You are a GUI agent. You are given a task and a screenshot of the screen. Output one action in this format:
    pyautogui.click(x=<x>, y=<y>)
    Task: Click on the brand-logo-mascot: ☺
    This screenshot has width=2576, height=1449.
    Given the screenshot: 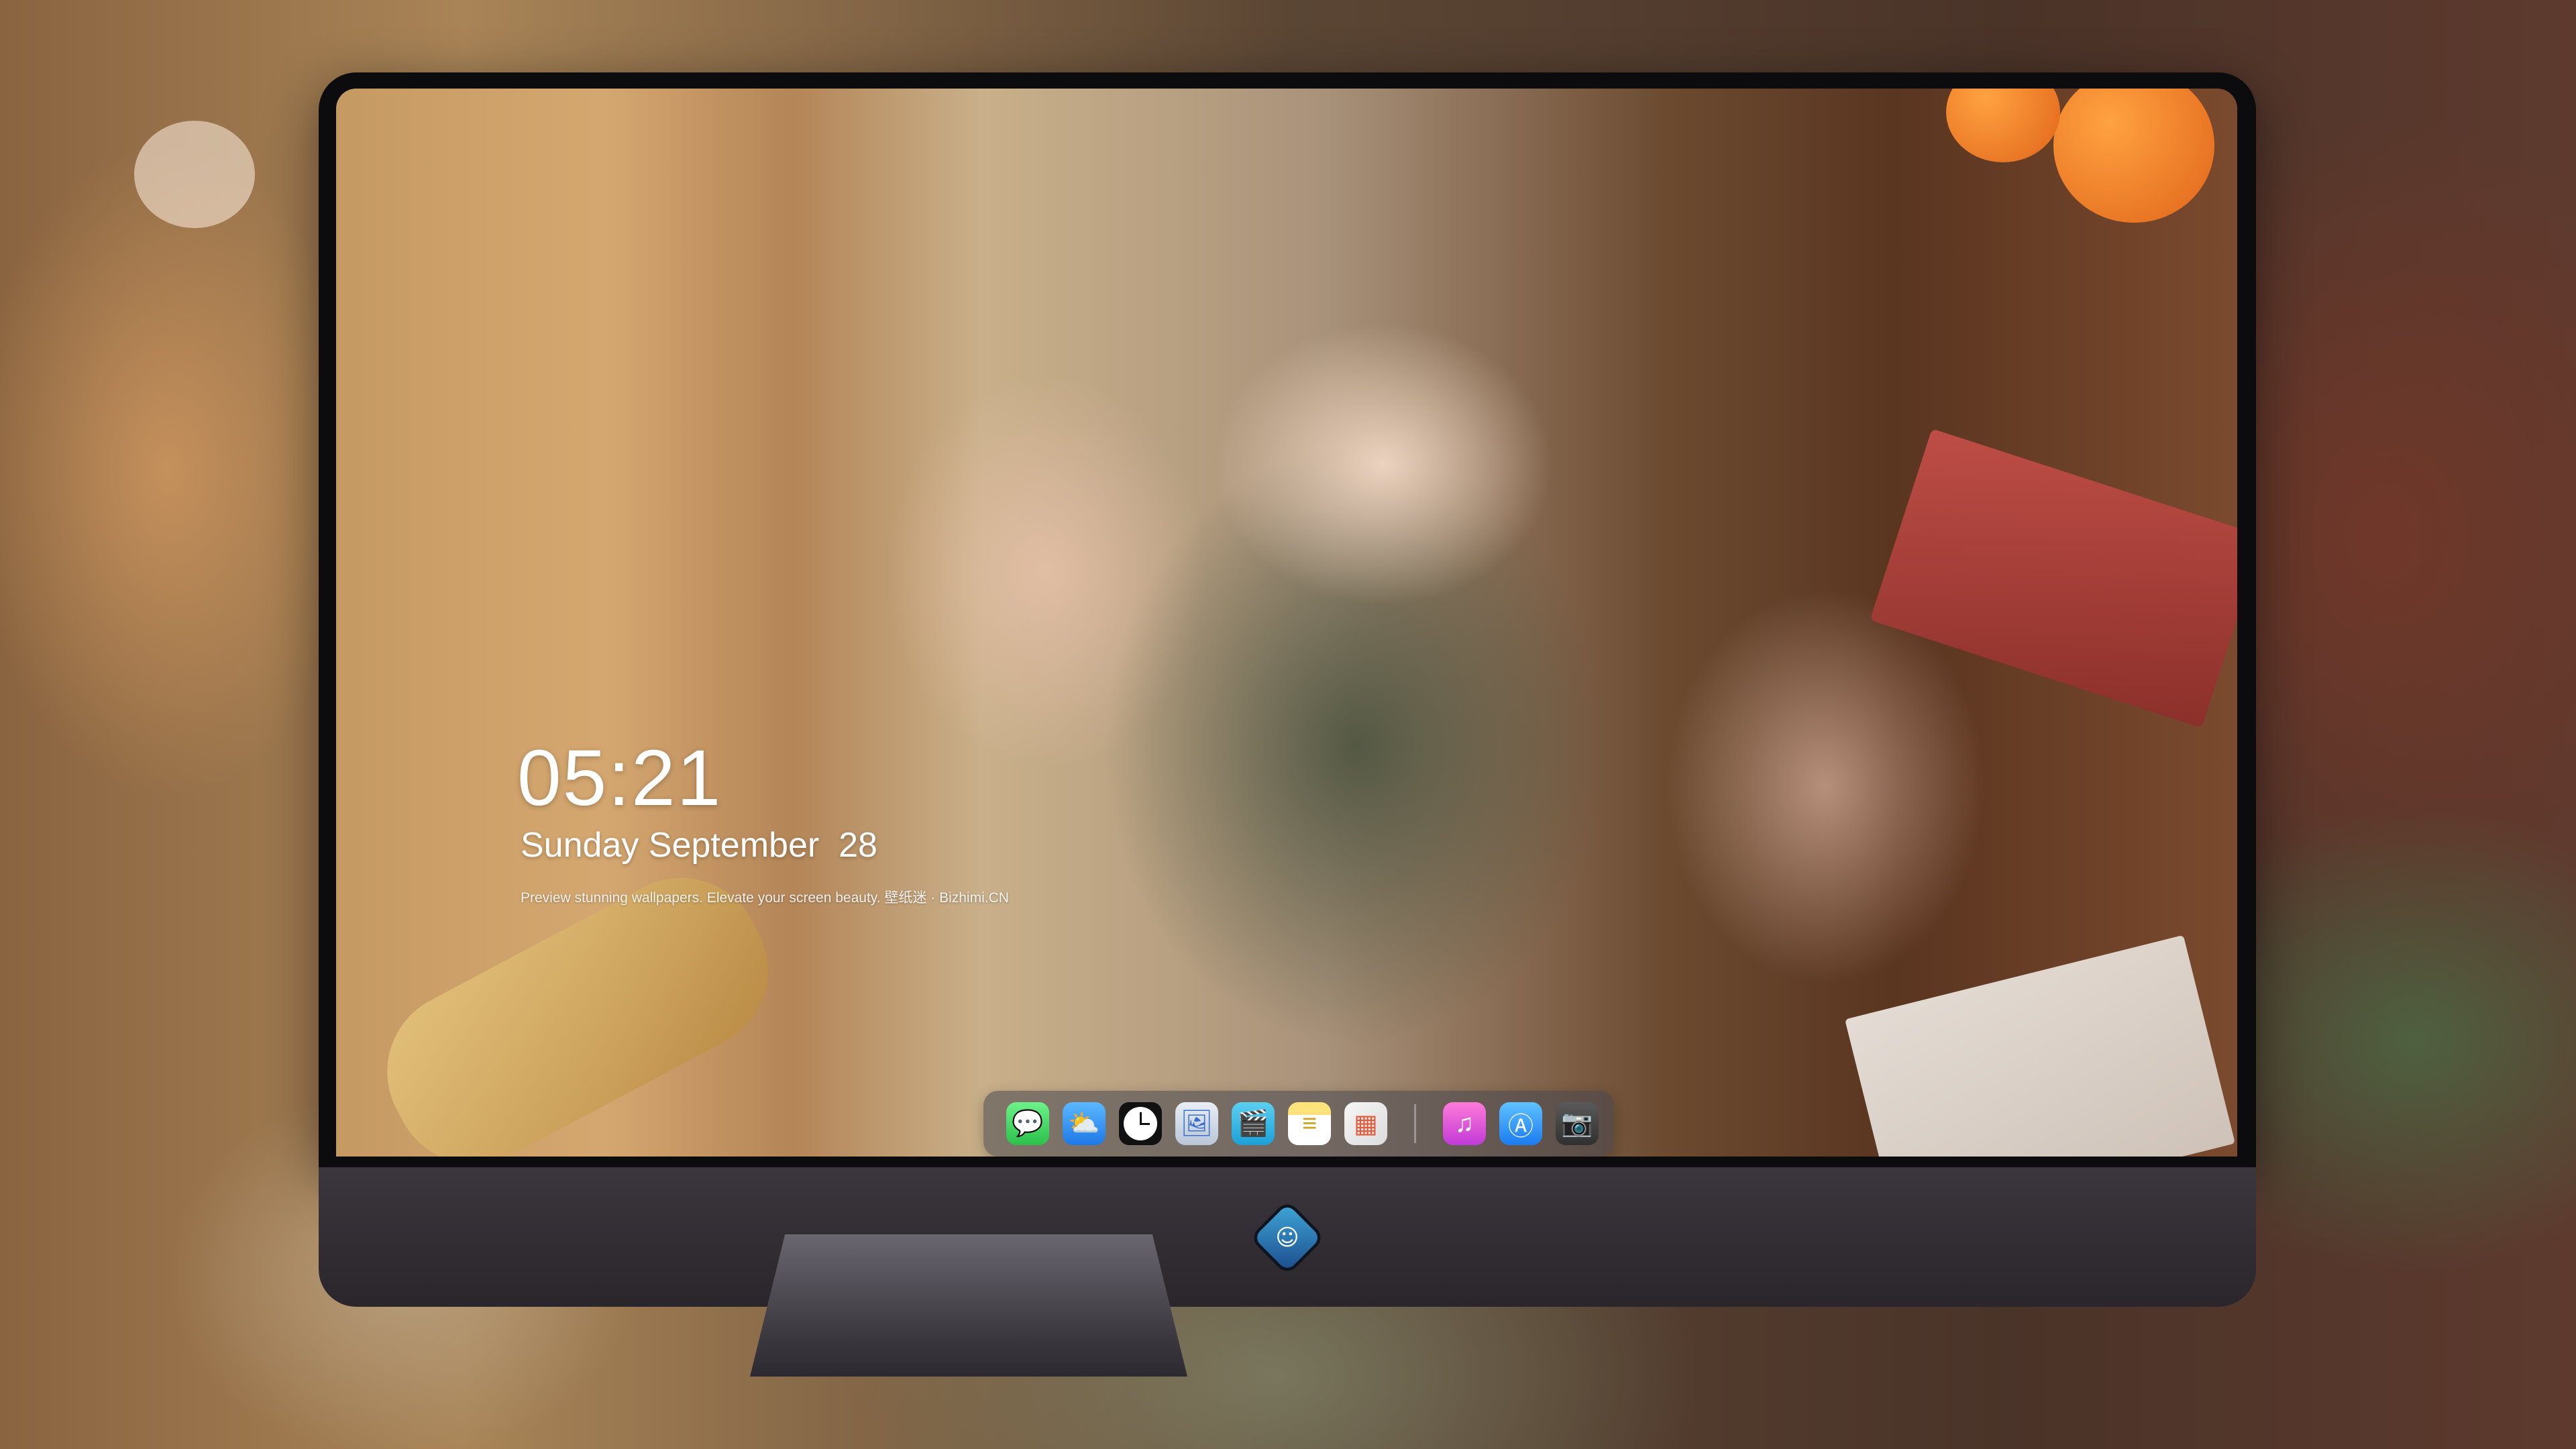 What is the action you would take?
    pyautogui.click(x=1287, y=1237)
    